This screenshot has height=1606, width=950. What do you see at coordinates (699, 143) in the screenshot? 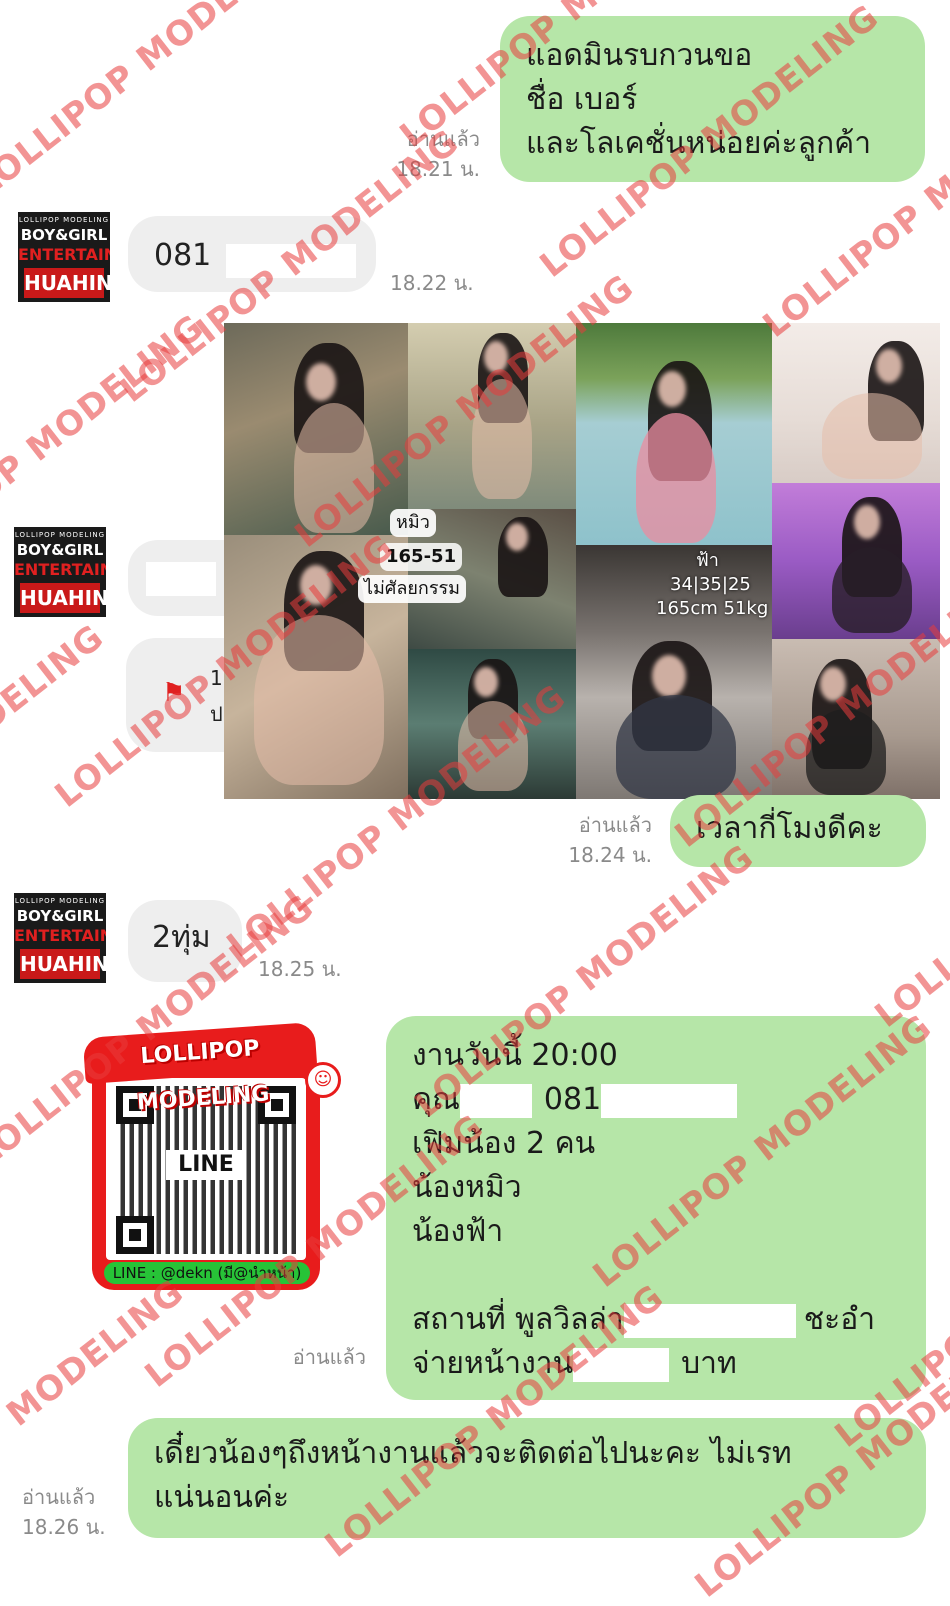
I see `message-line: และโลเคชั่นหน่อยค่ะลูกค้า` at bounding box center [699, 143].